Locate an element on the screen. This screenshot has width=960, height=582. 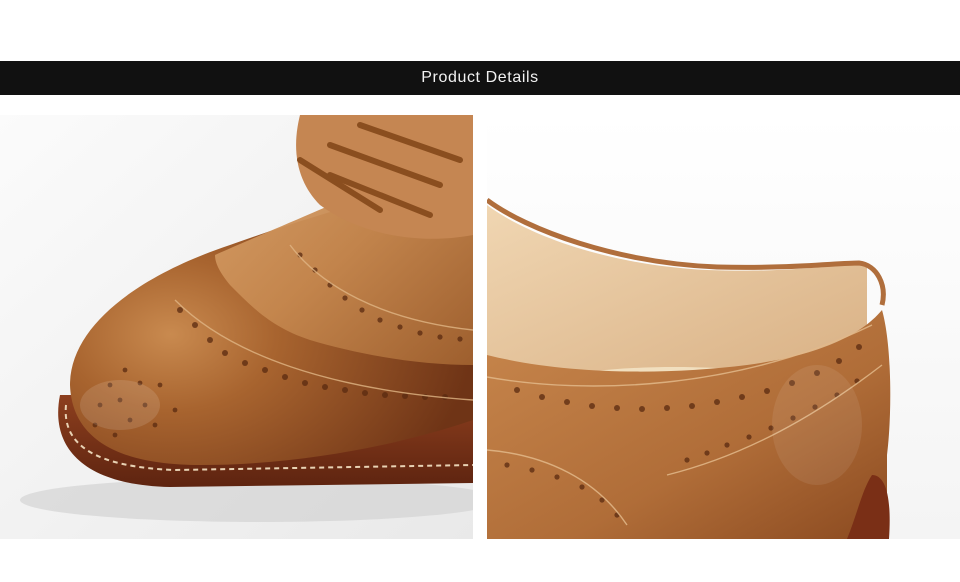
section-header-bar: Product Details is located at coordinates (480, 78).